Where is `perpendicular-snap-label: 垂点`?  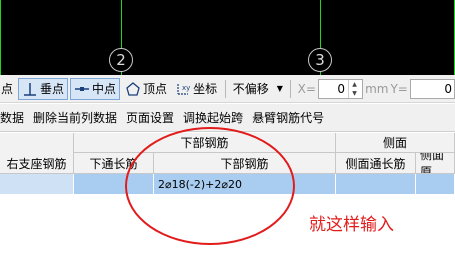 perpendicular-snap-label: 垂点 is located at coordinates (52, 89).